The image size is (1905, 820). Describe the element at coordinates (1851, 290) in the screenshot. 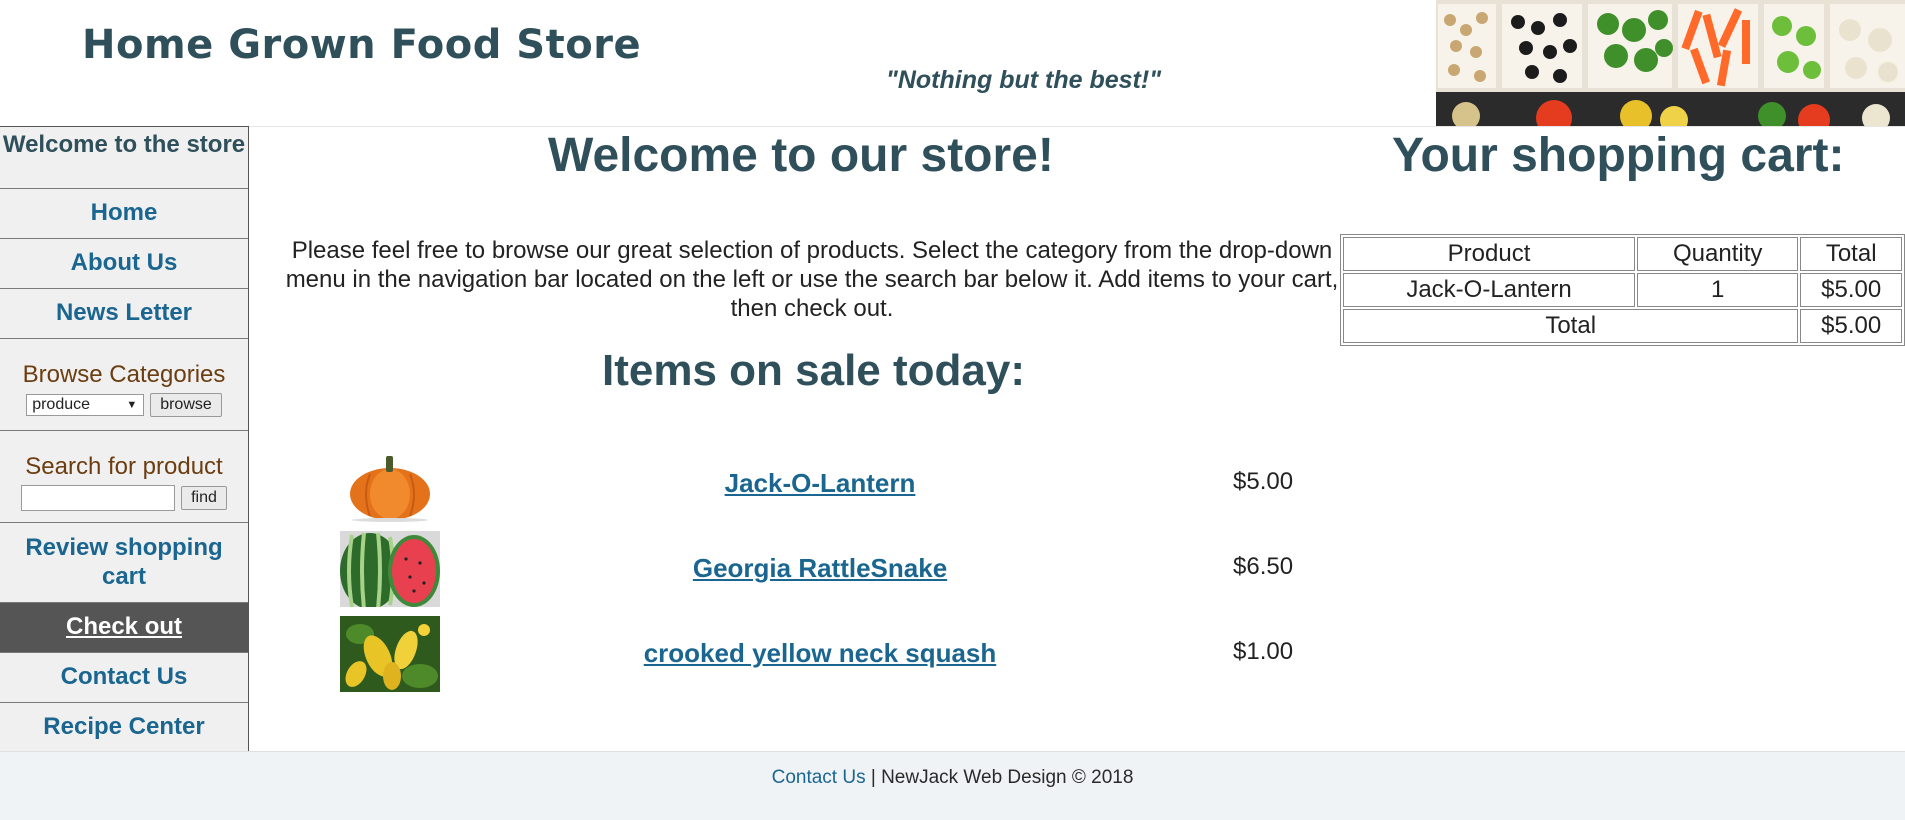

I see `cart-total-cell: $5.00` at that location.